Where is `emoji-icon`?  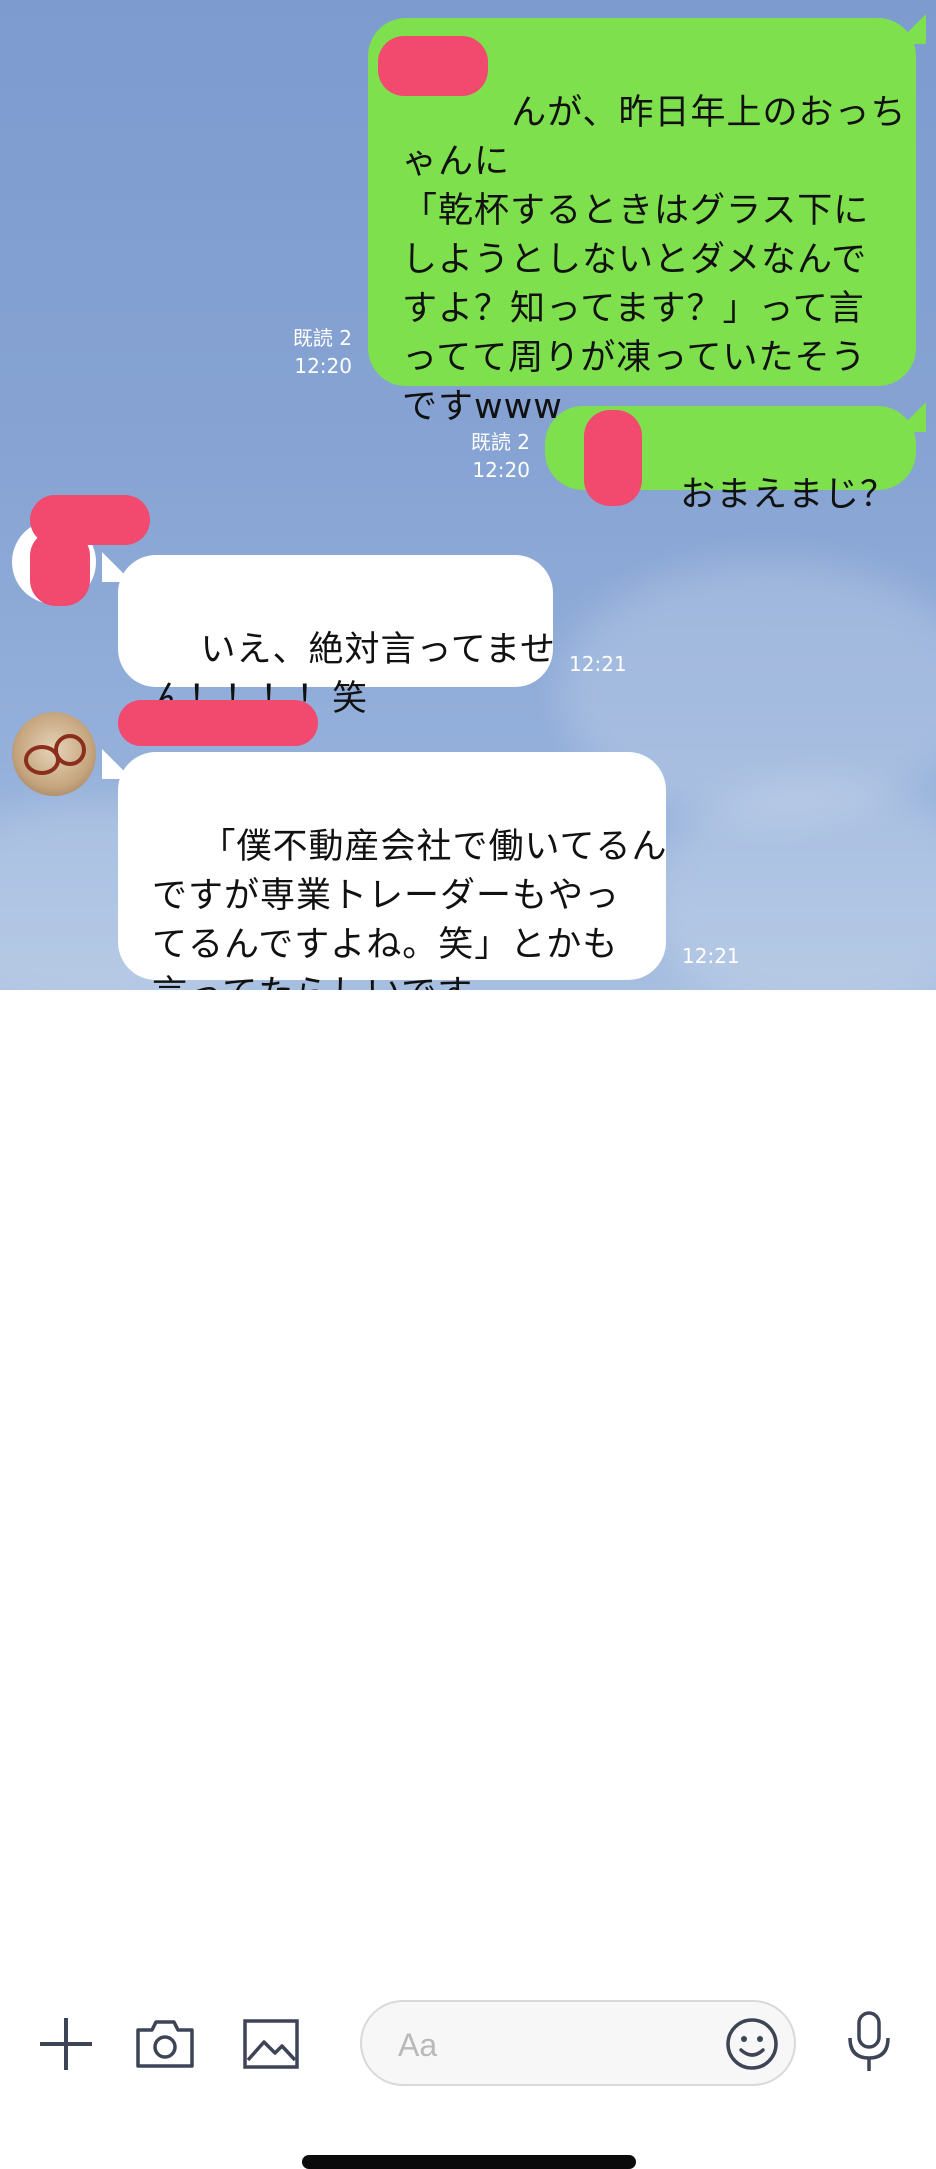 emoji-icon is located at coordinates (752, 2044).